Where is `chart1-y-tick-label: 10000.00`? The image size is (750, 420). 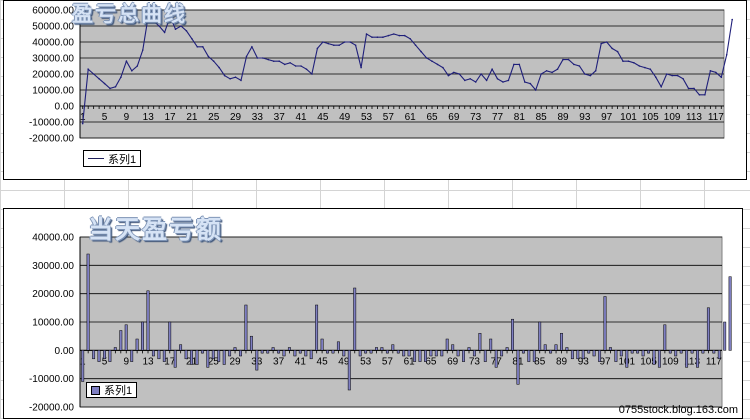 chart1-y-tick-label: 10000.00 is located at coordinates (53, 91).